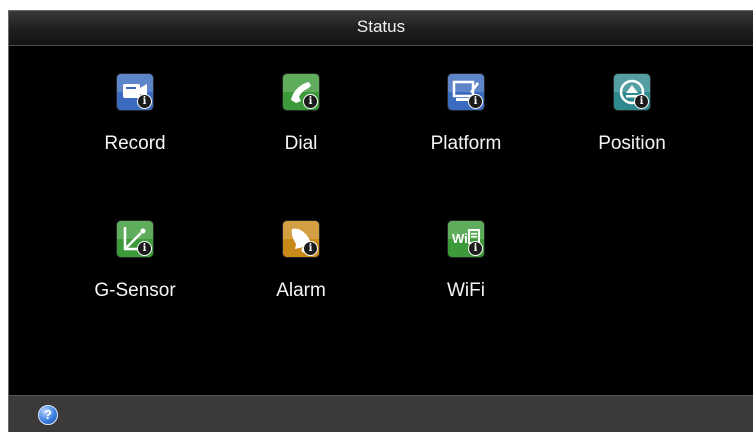 The image size is (753, 432). I want to click on tile-platform-label: Platform, so click(466, 143).